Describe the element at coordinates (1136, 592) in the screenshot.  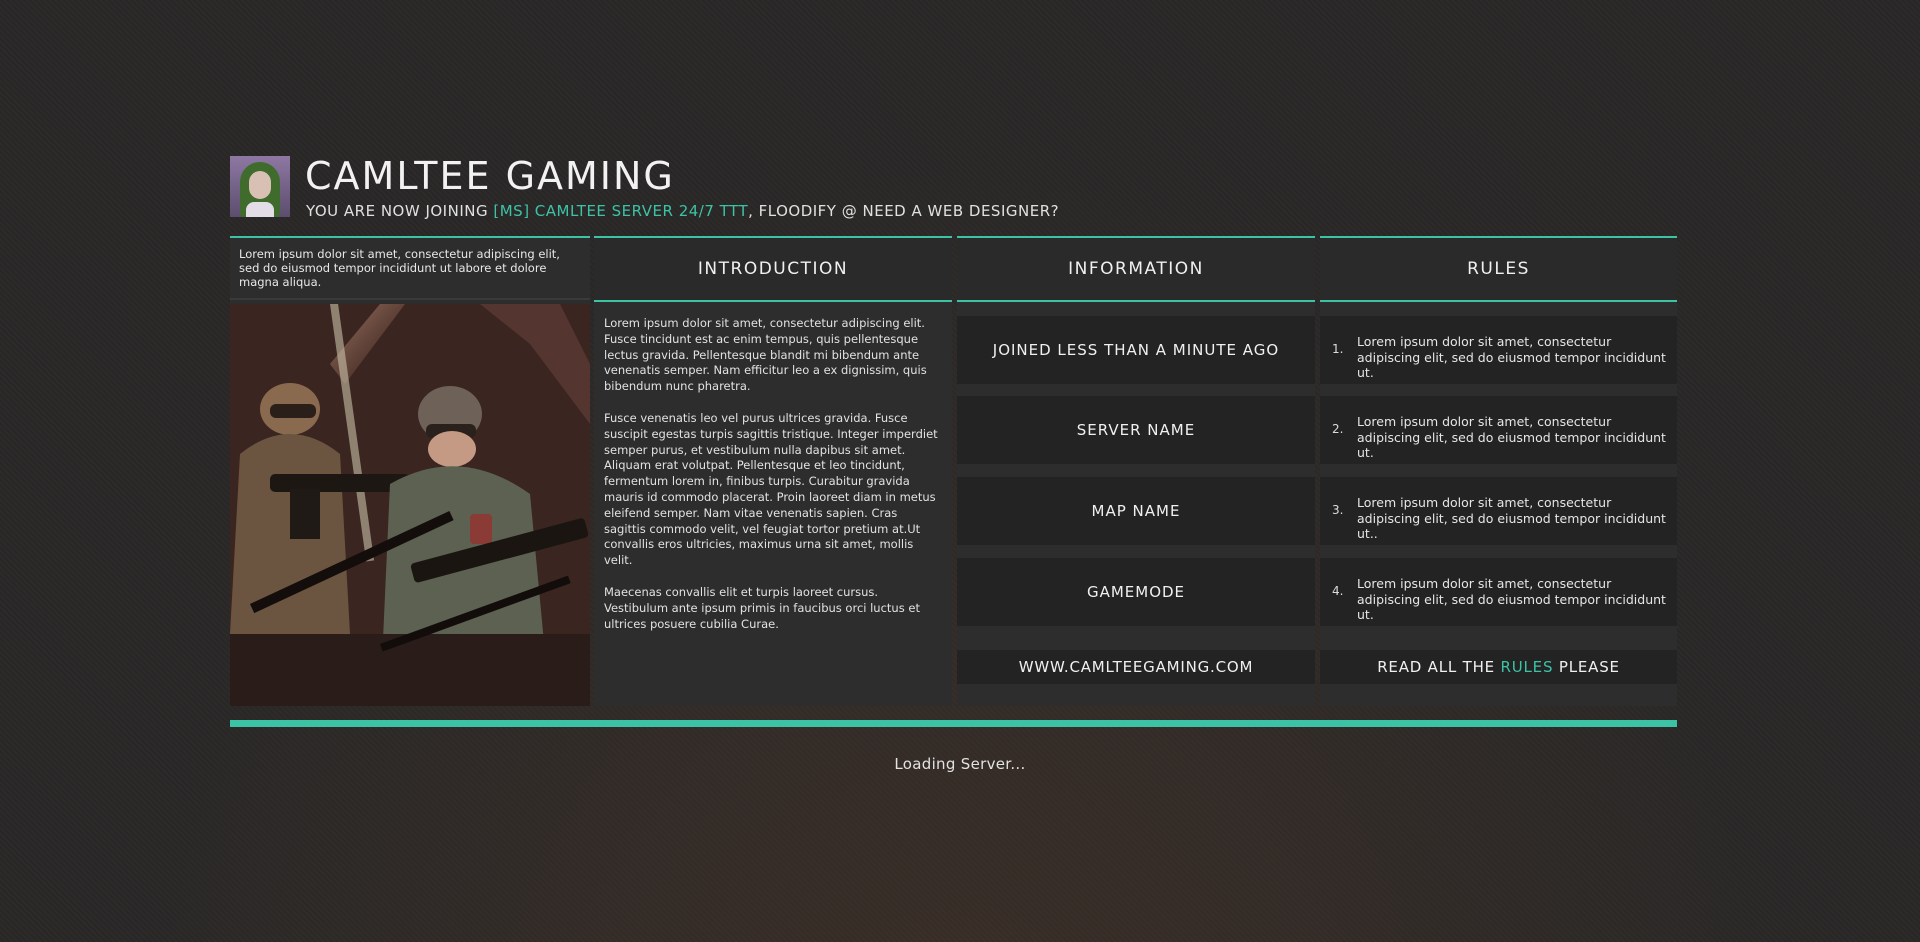
I see `info-gamemode: GAMEMODE` at that location.